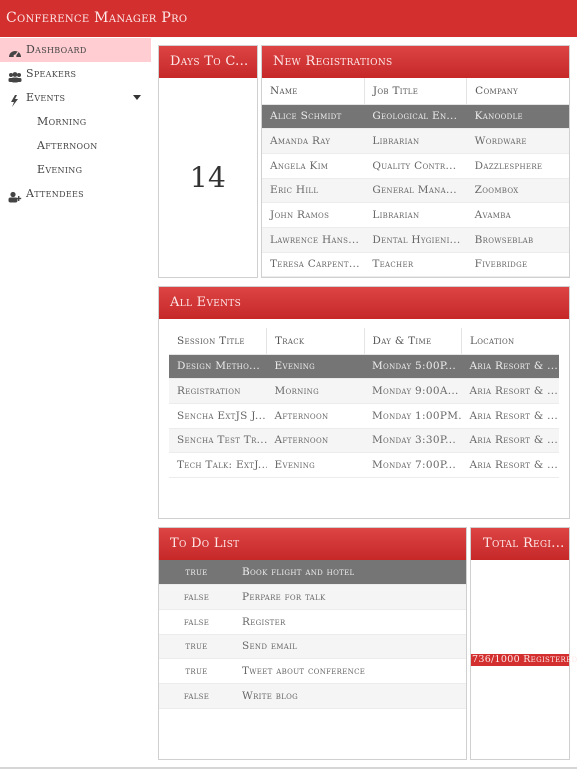 The height and width of the screenshot is (769, 577). Describe the element at coordinates (415, 166) in the screenshot. I see `registration-row: Angela Kim Quality Contr... Dazzlesphere` at that location.